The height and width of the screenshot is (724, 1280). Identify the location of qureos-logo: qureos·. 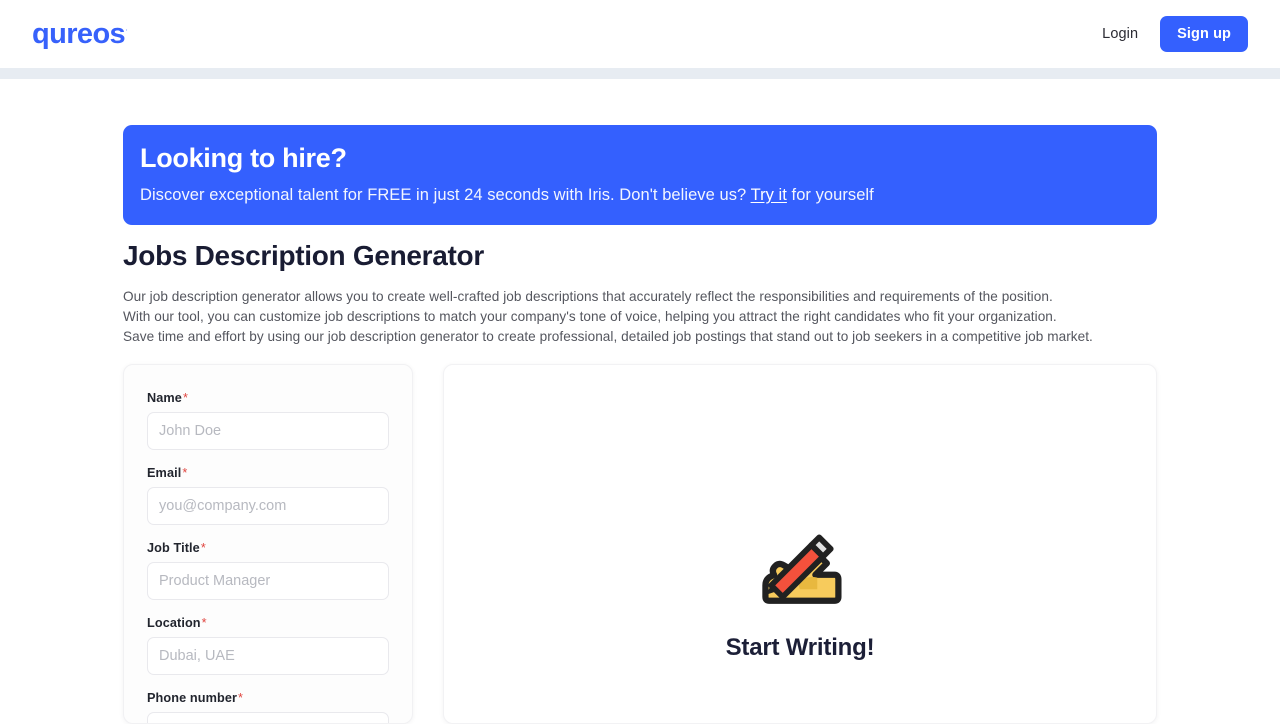
(80, 33).